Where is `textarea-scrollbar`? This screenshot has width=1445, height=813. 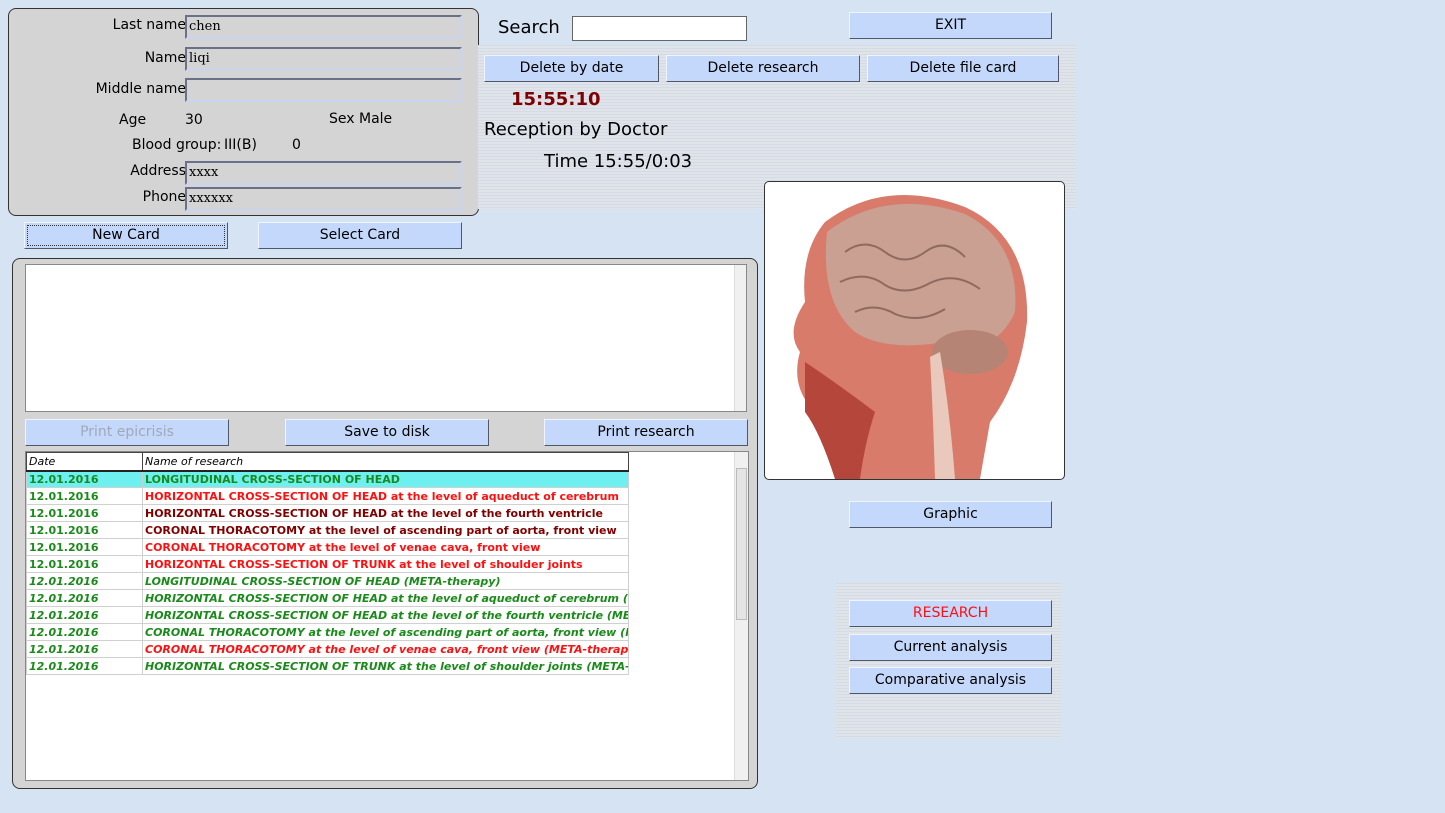
textarea-scrollbar is located at coordinates (740, 338).